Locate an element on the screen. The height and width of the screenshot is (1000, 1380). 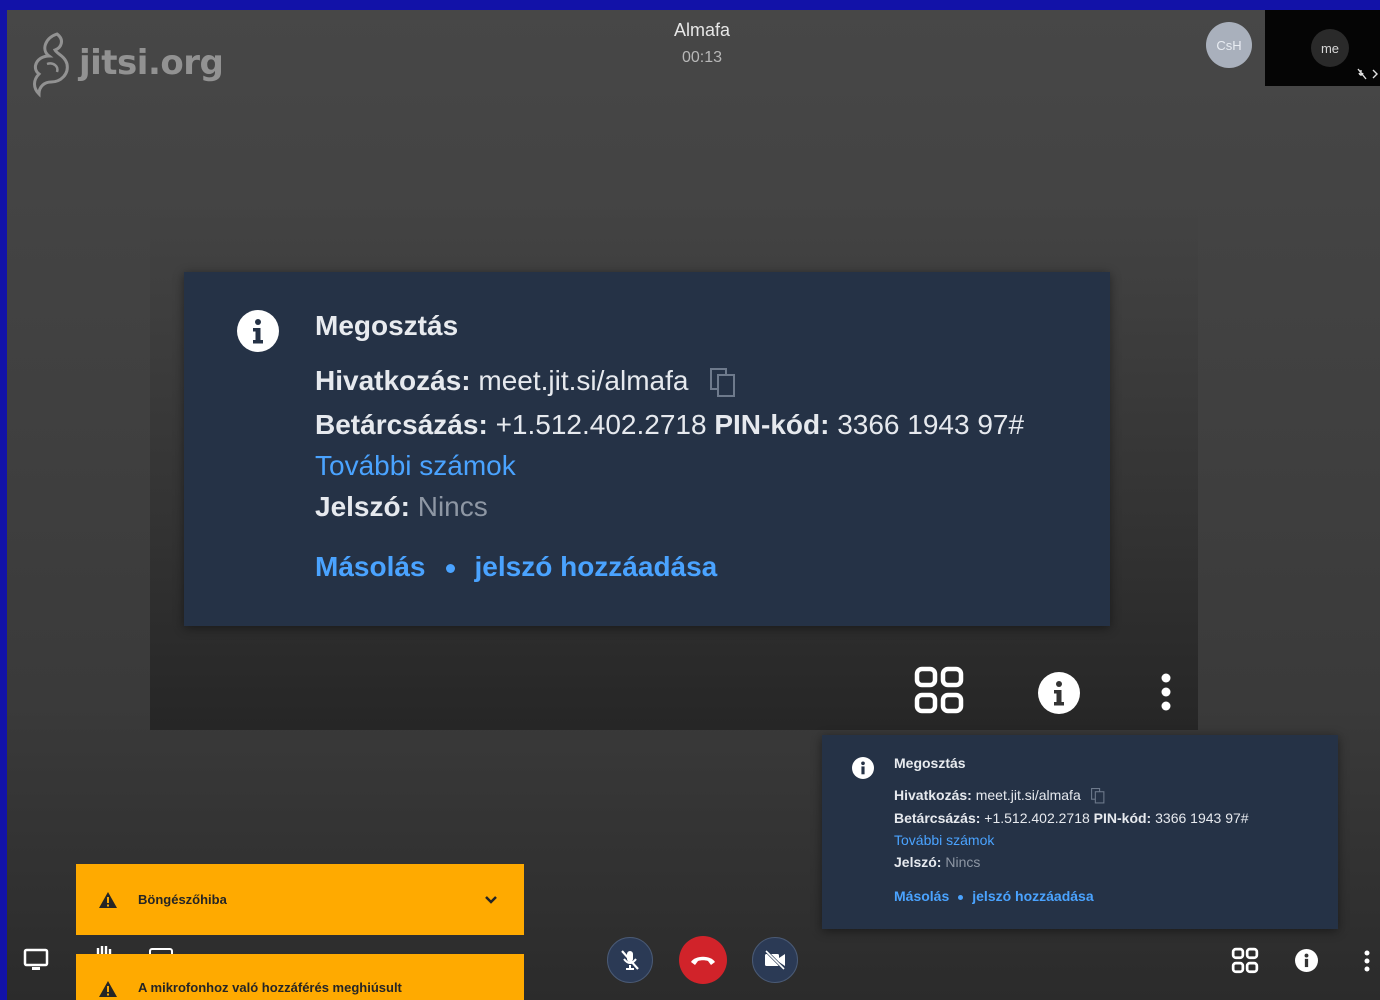
hangup-icon is located at coordinates (703, 960).